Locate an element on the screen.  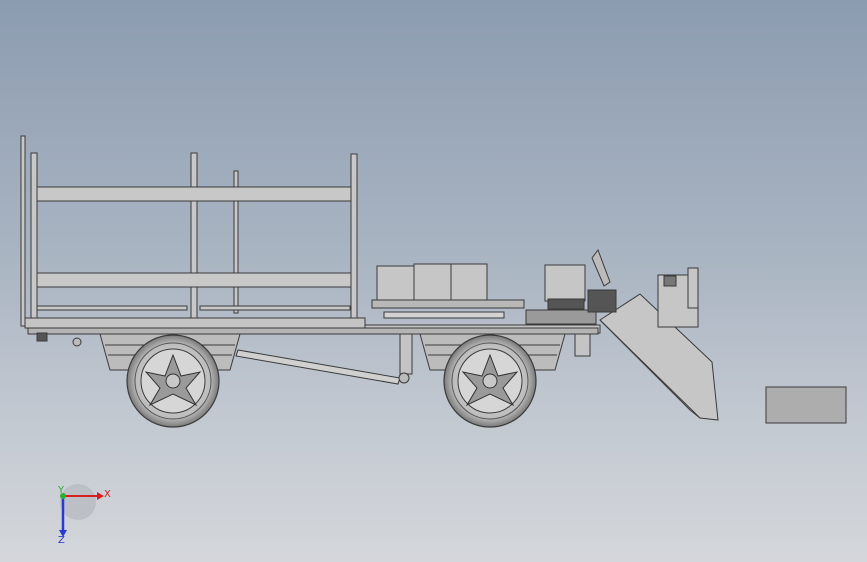
z-axis-label: Z is located at coordinates (61, 540).